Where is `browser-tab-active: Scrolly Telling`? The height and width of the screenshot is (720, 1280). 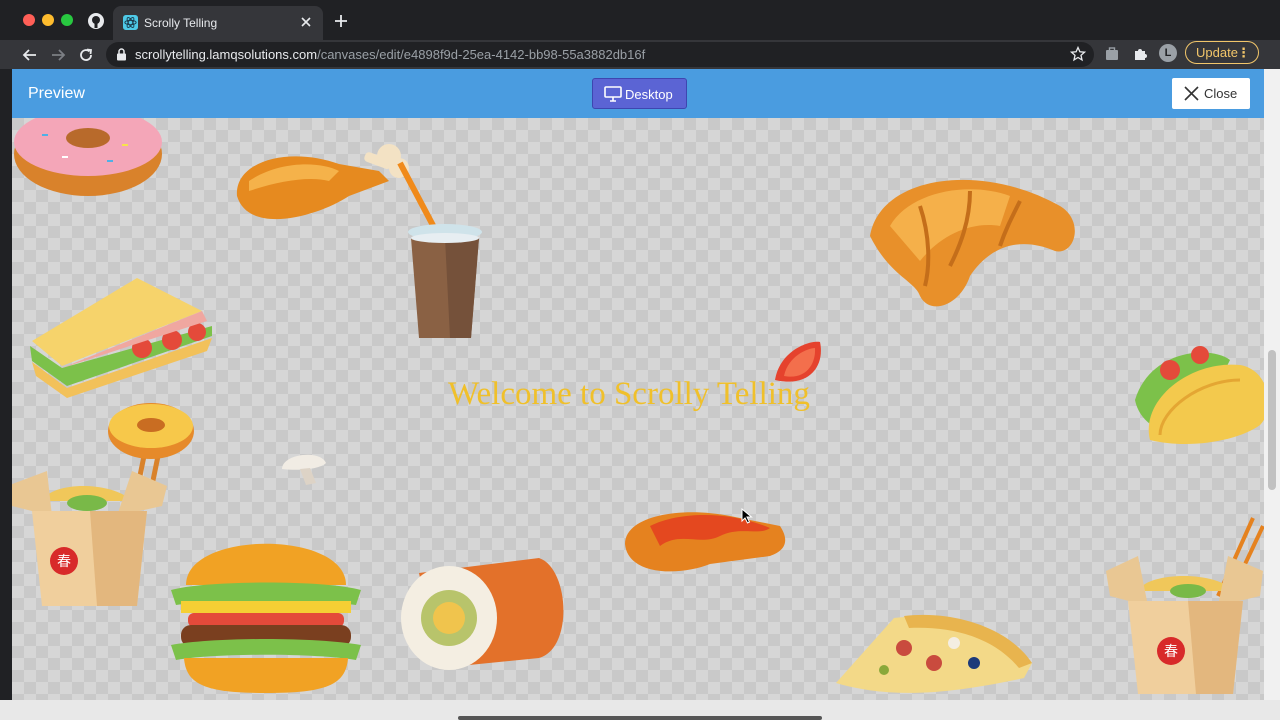 browser-tab-active: Scrolly Telling is located at coordinates (218, 23).